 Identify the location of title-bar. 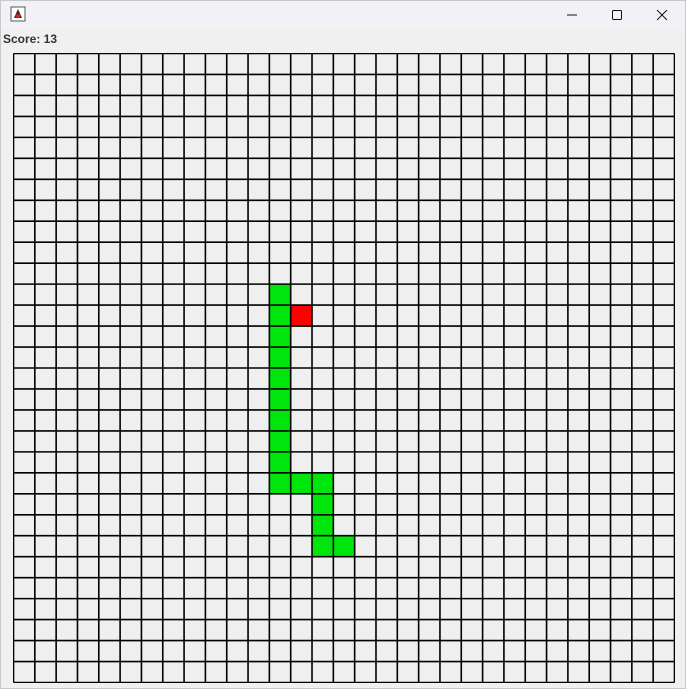
(343, 14).